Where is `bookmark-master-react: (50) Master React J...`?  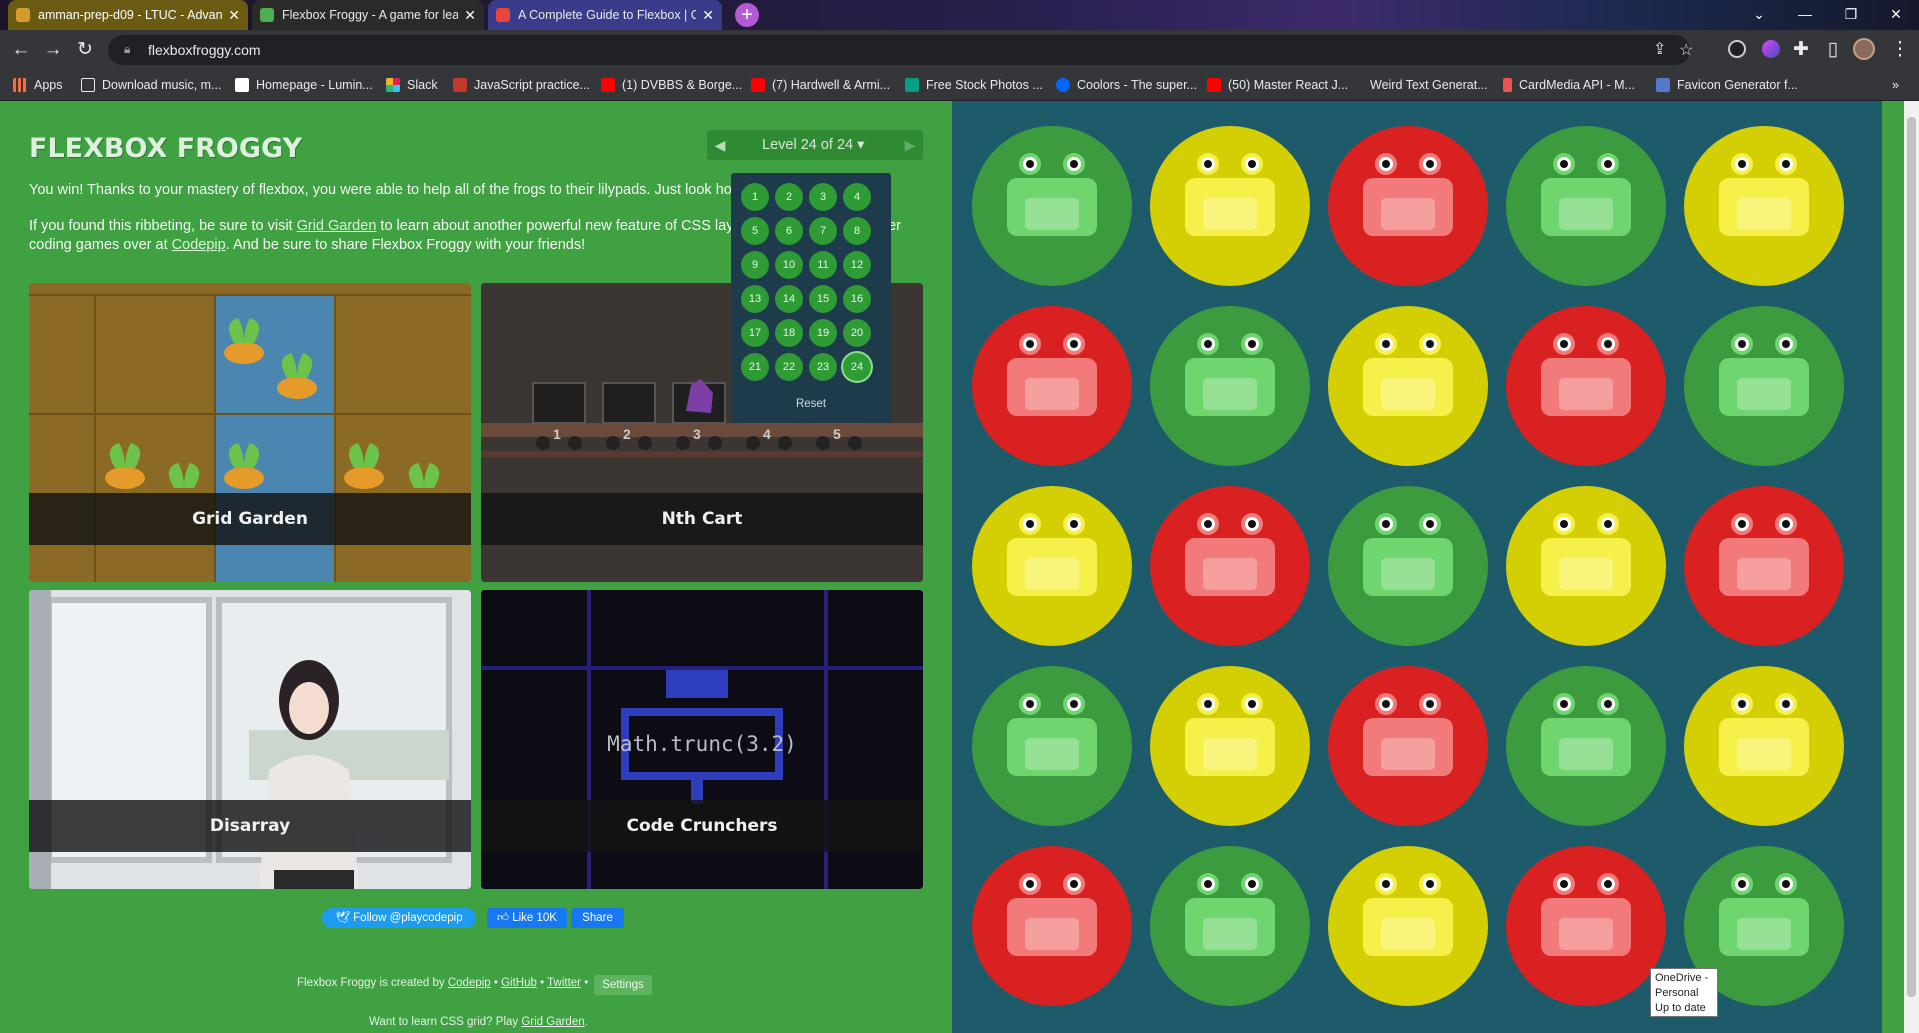 bookmark-master-react: (50) Master React J... is located at coordinates (1277, 85).